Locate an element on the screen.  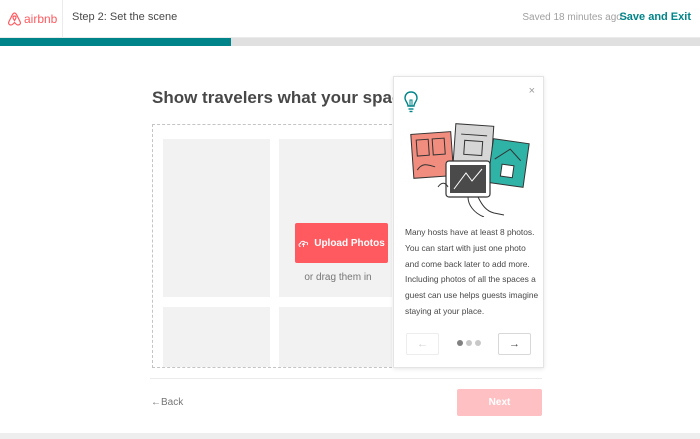
progress-bar-fill is located at coordinates (115, 42).